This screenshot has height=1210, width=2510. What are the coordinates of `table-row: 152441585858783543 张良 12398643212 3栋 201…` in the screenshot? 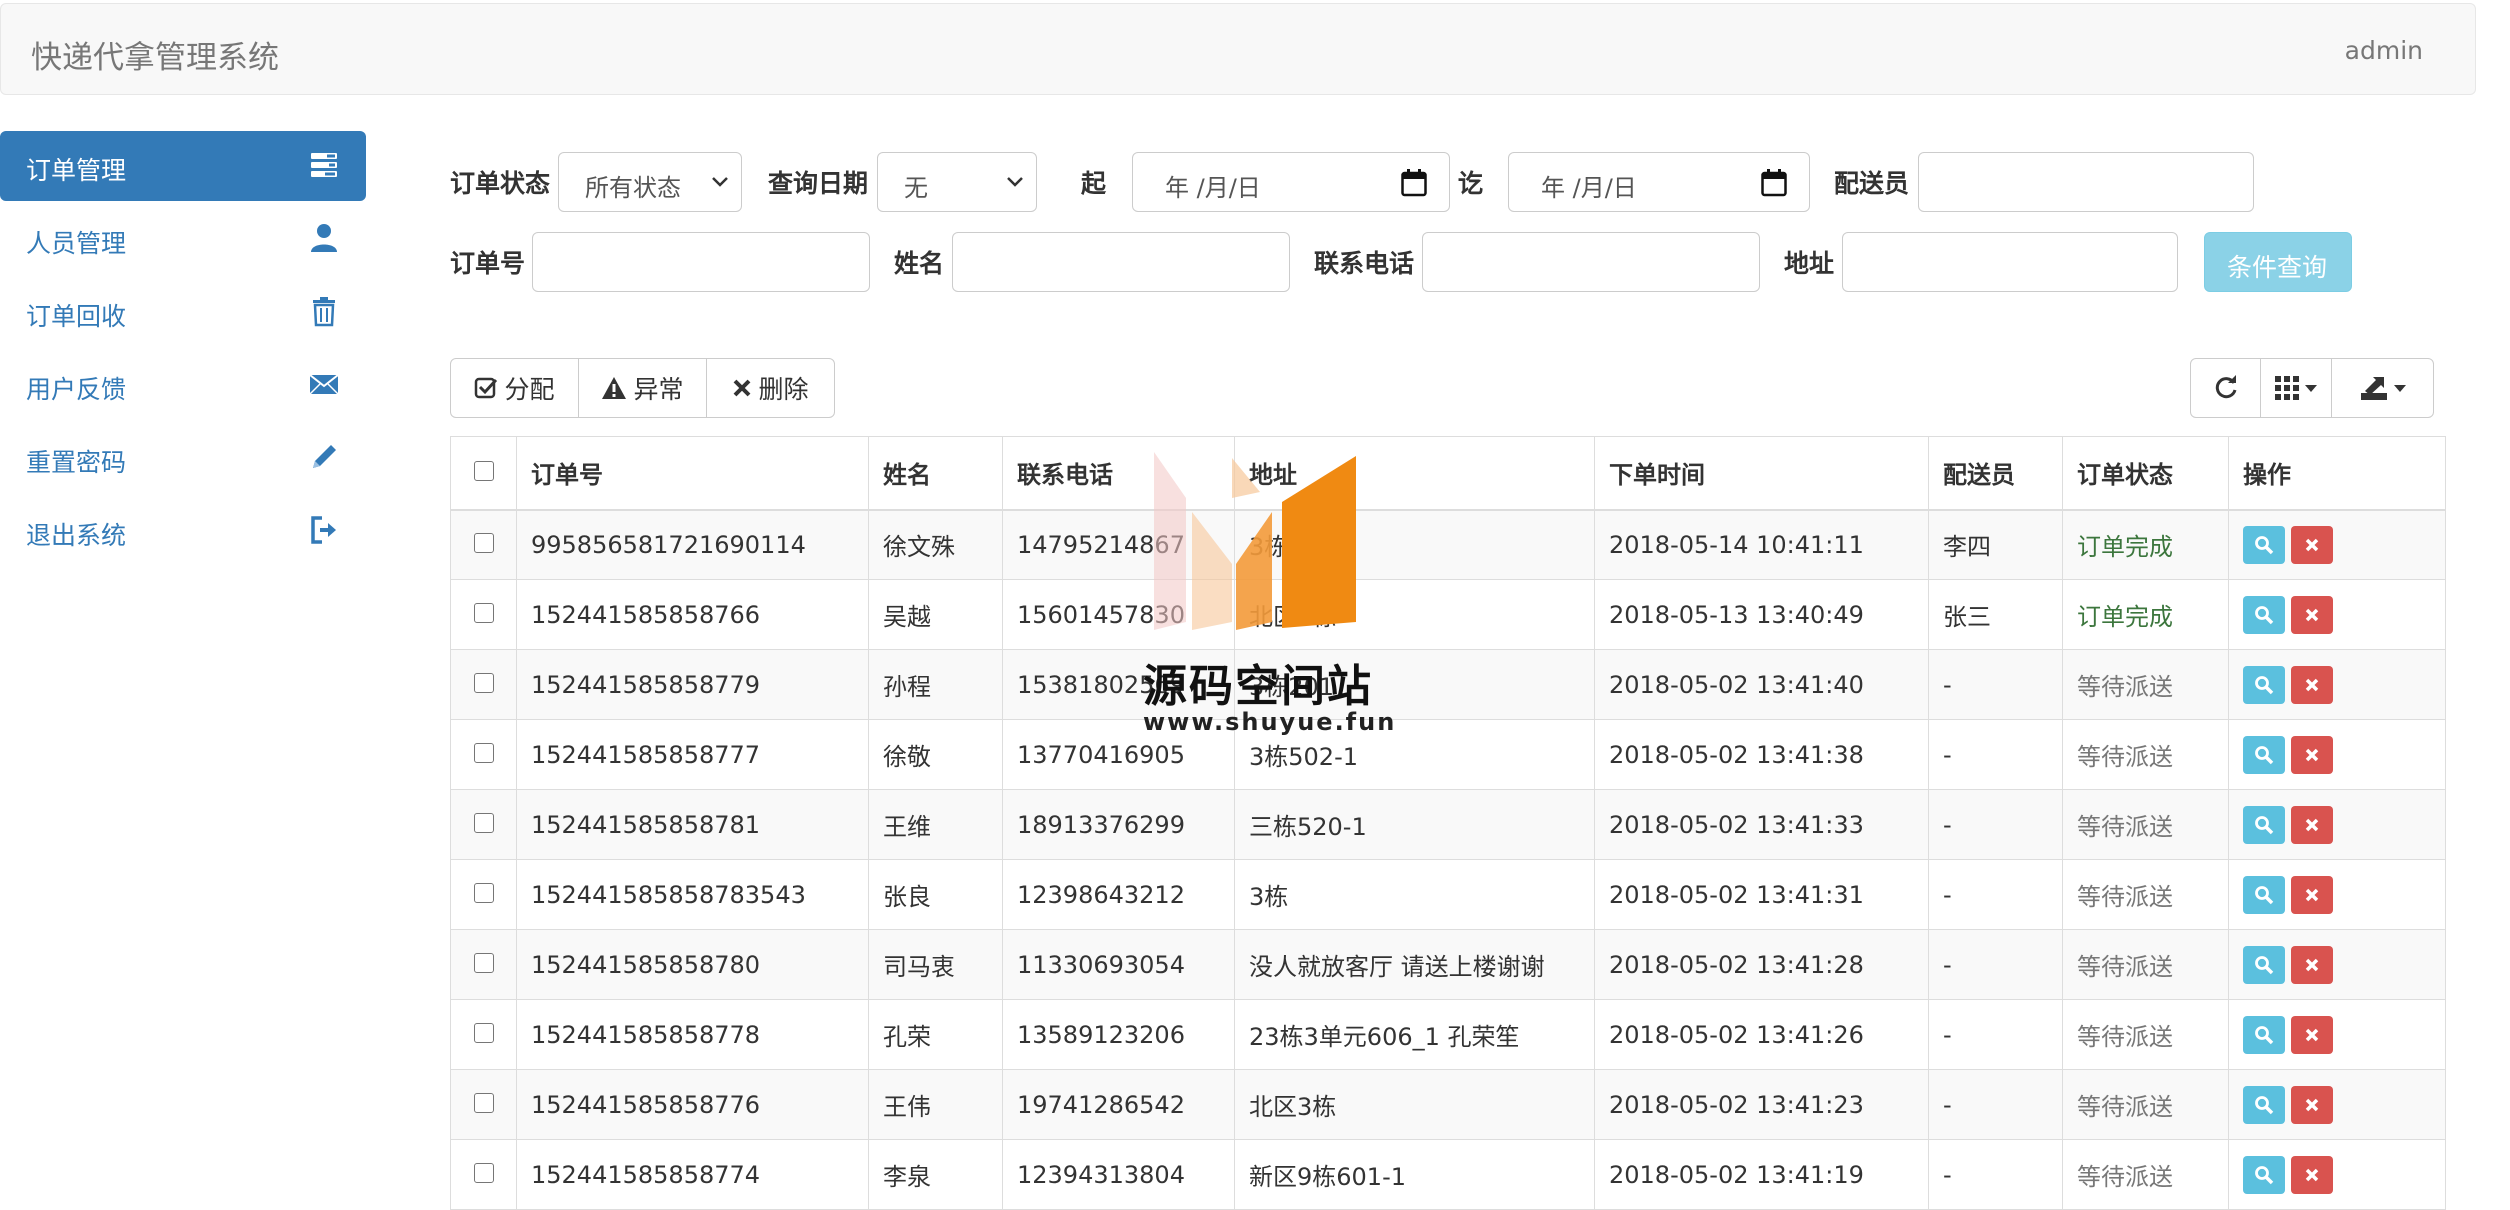 It's located at (1448, 894).